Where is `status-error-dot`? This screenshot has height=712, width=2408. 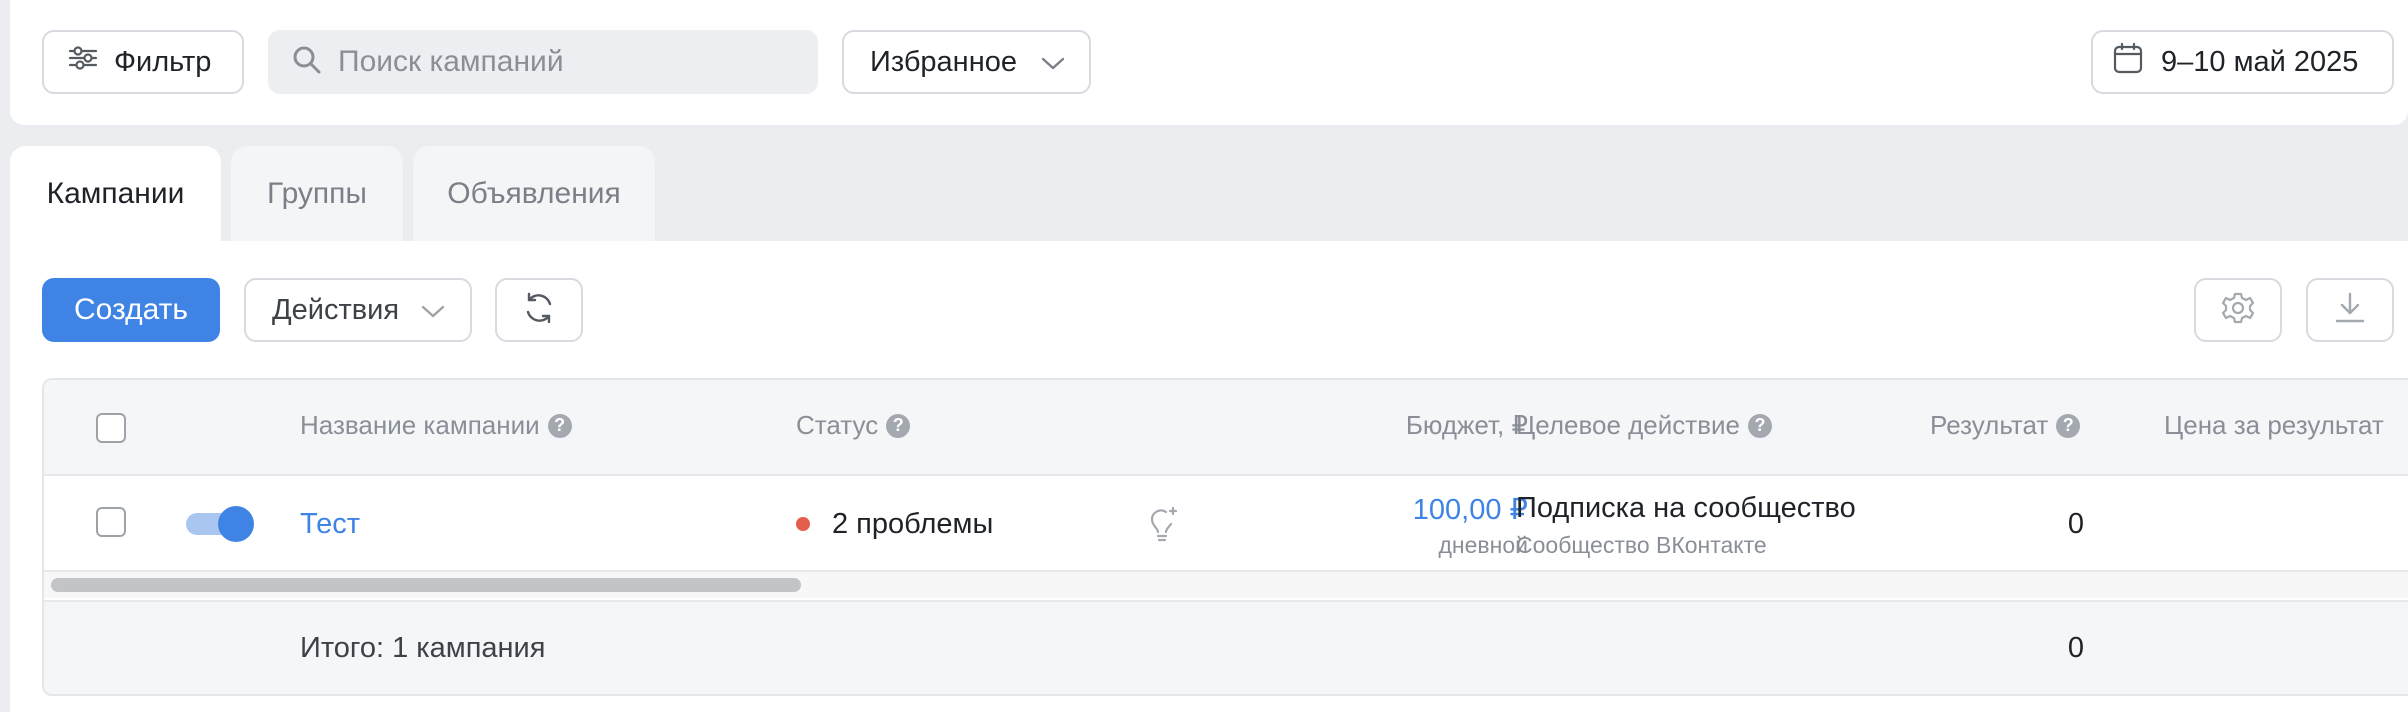
status-error-dot is located at coordinates (803, 524).